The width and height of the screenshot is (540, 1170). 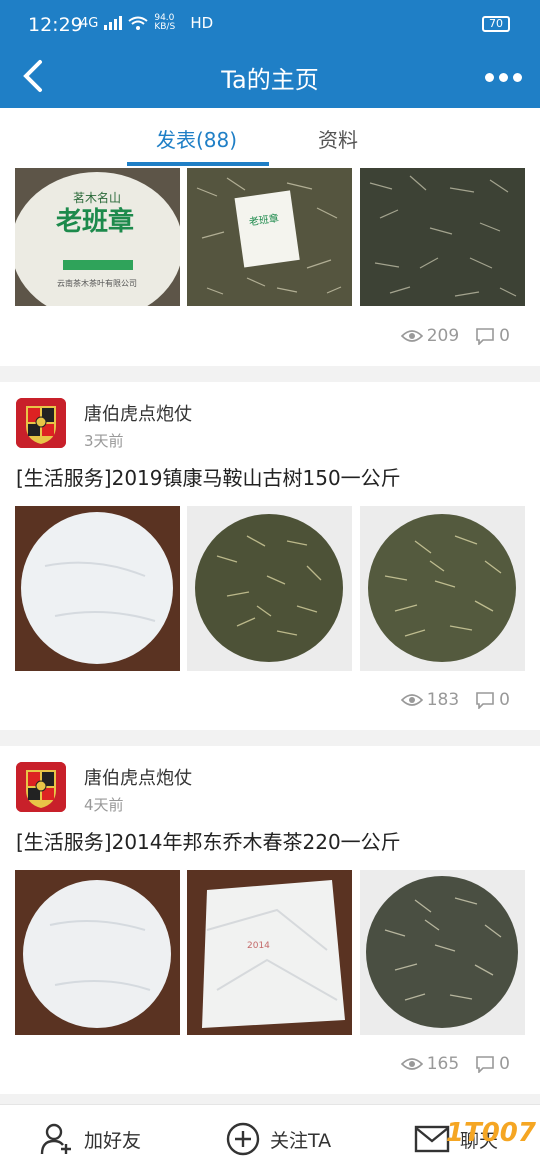 I want to click on tea-leaves-image, so click(x=442, y=237).